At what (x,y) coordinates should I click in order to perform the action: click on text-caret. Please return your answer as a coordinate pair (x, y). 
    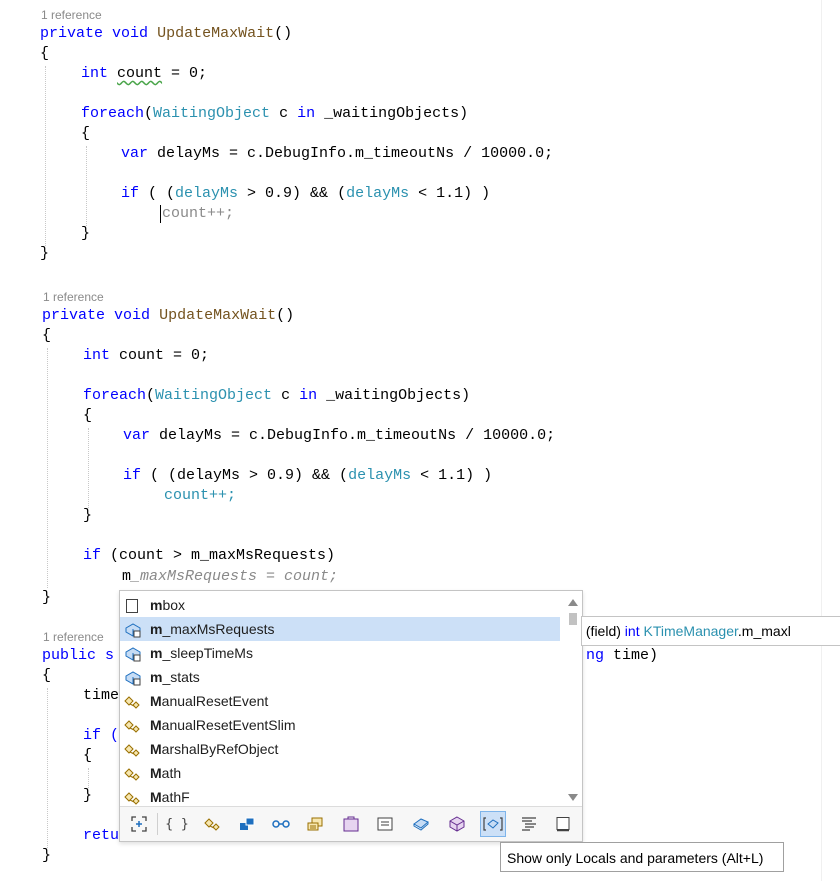
    Looking at the image, I should click on (160, 214).